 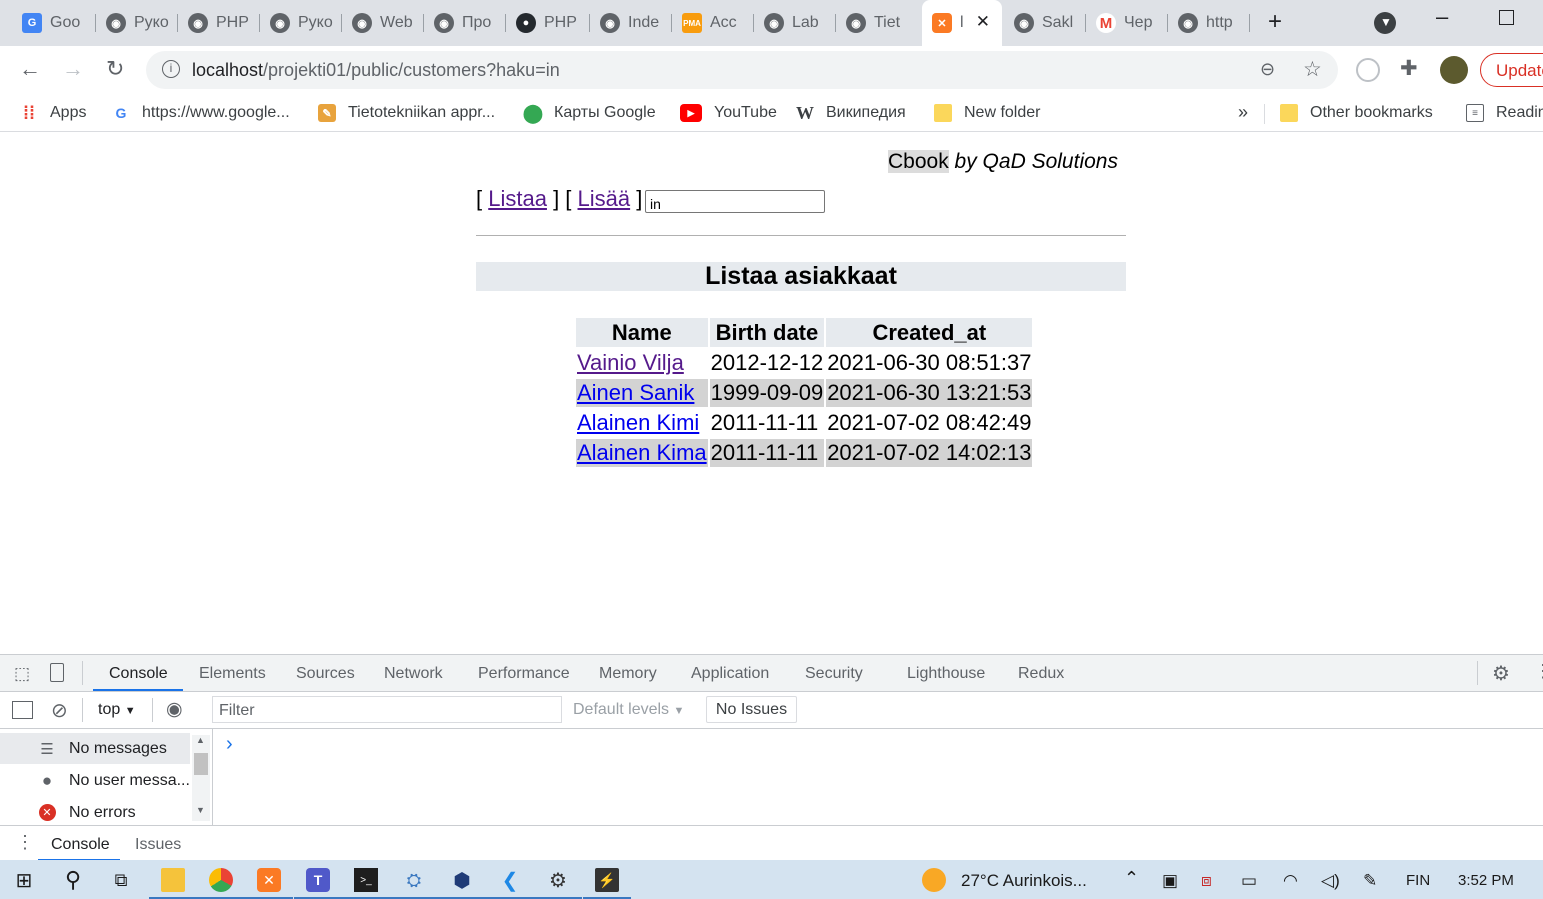 What do you see at coordinates (1385, 23) in the screenshot?
I see `tab-search-button: ▼` at bounding box center [1385, 23].